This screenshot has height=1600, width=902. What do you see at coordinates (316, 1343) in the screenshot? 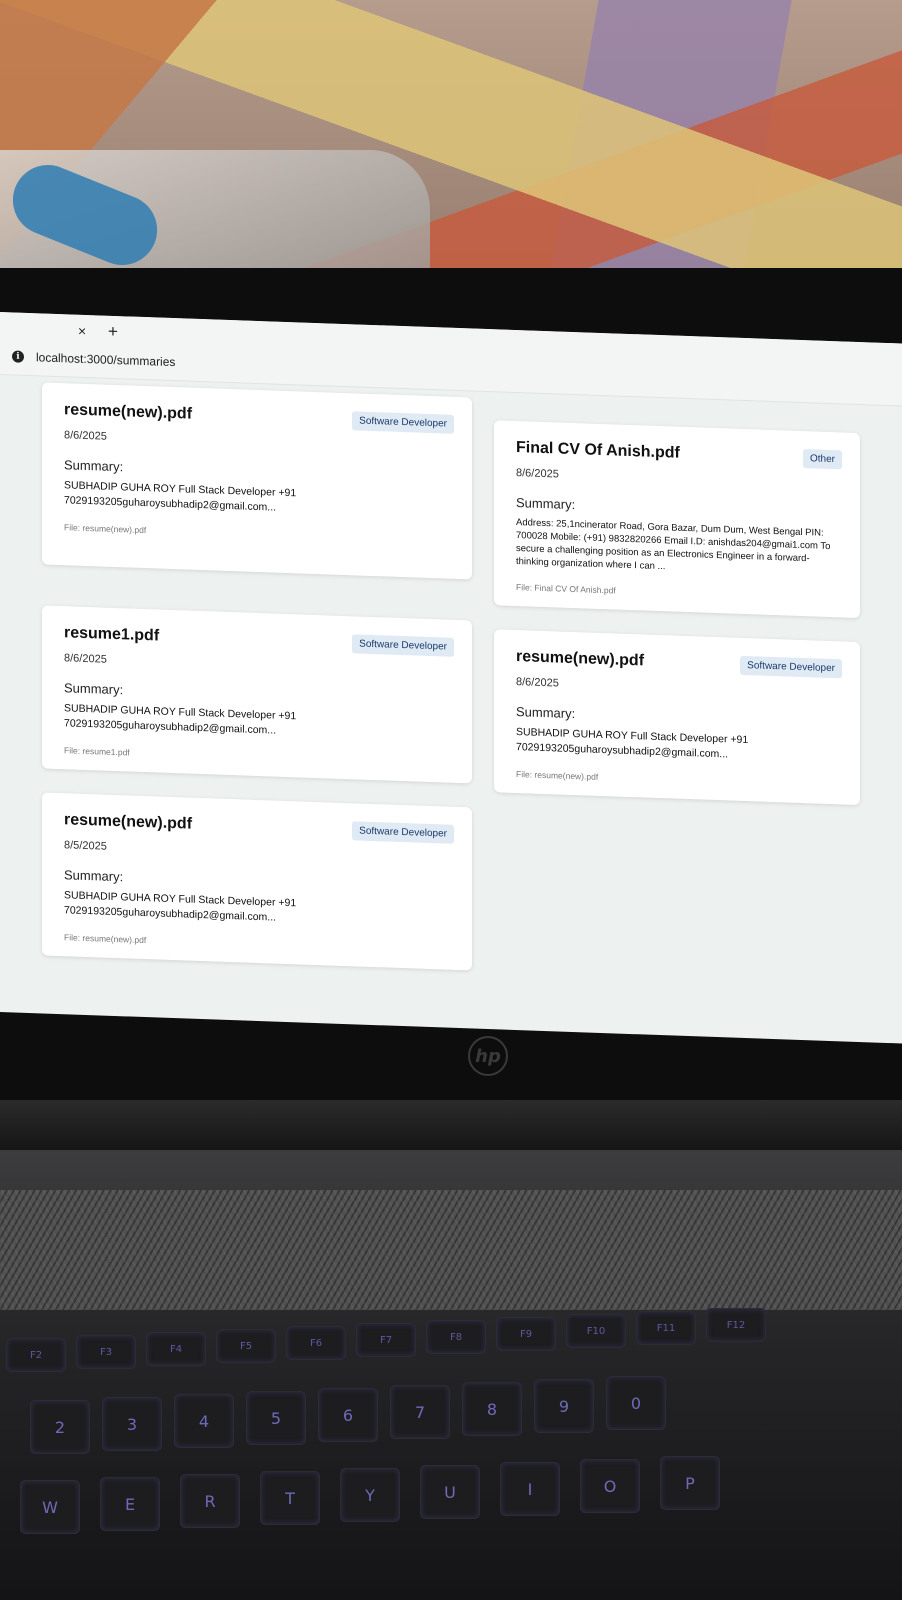
I see `key-f6: F6` at bounding box center [316, 1343].